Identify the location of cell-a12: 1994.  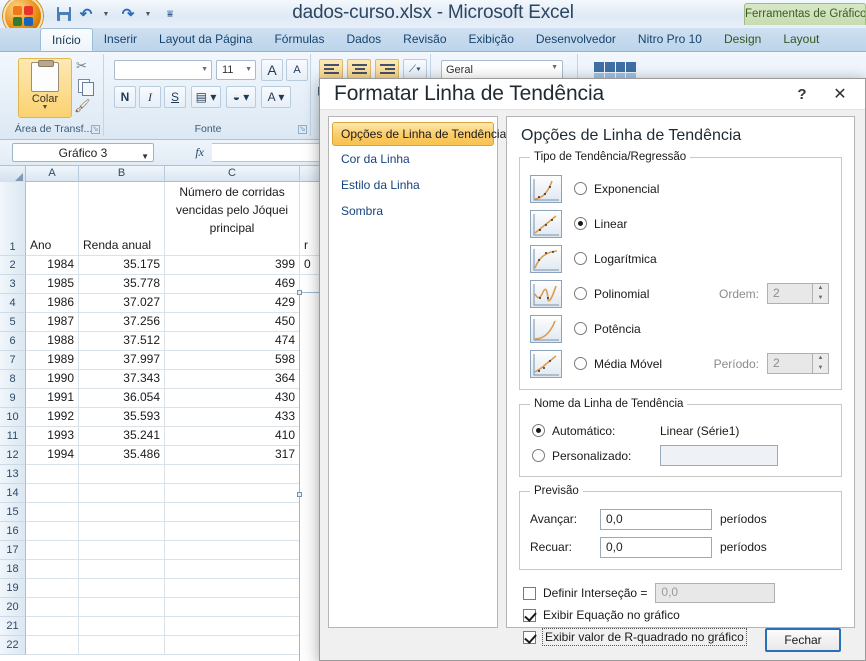
(52, 455).